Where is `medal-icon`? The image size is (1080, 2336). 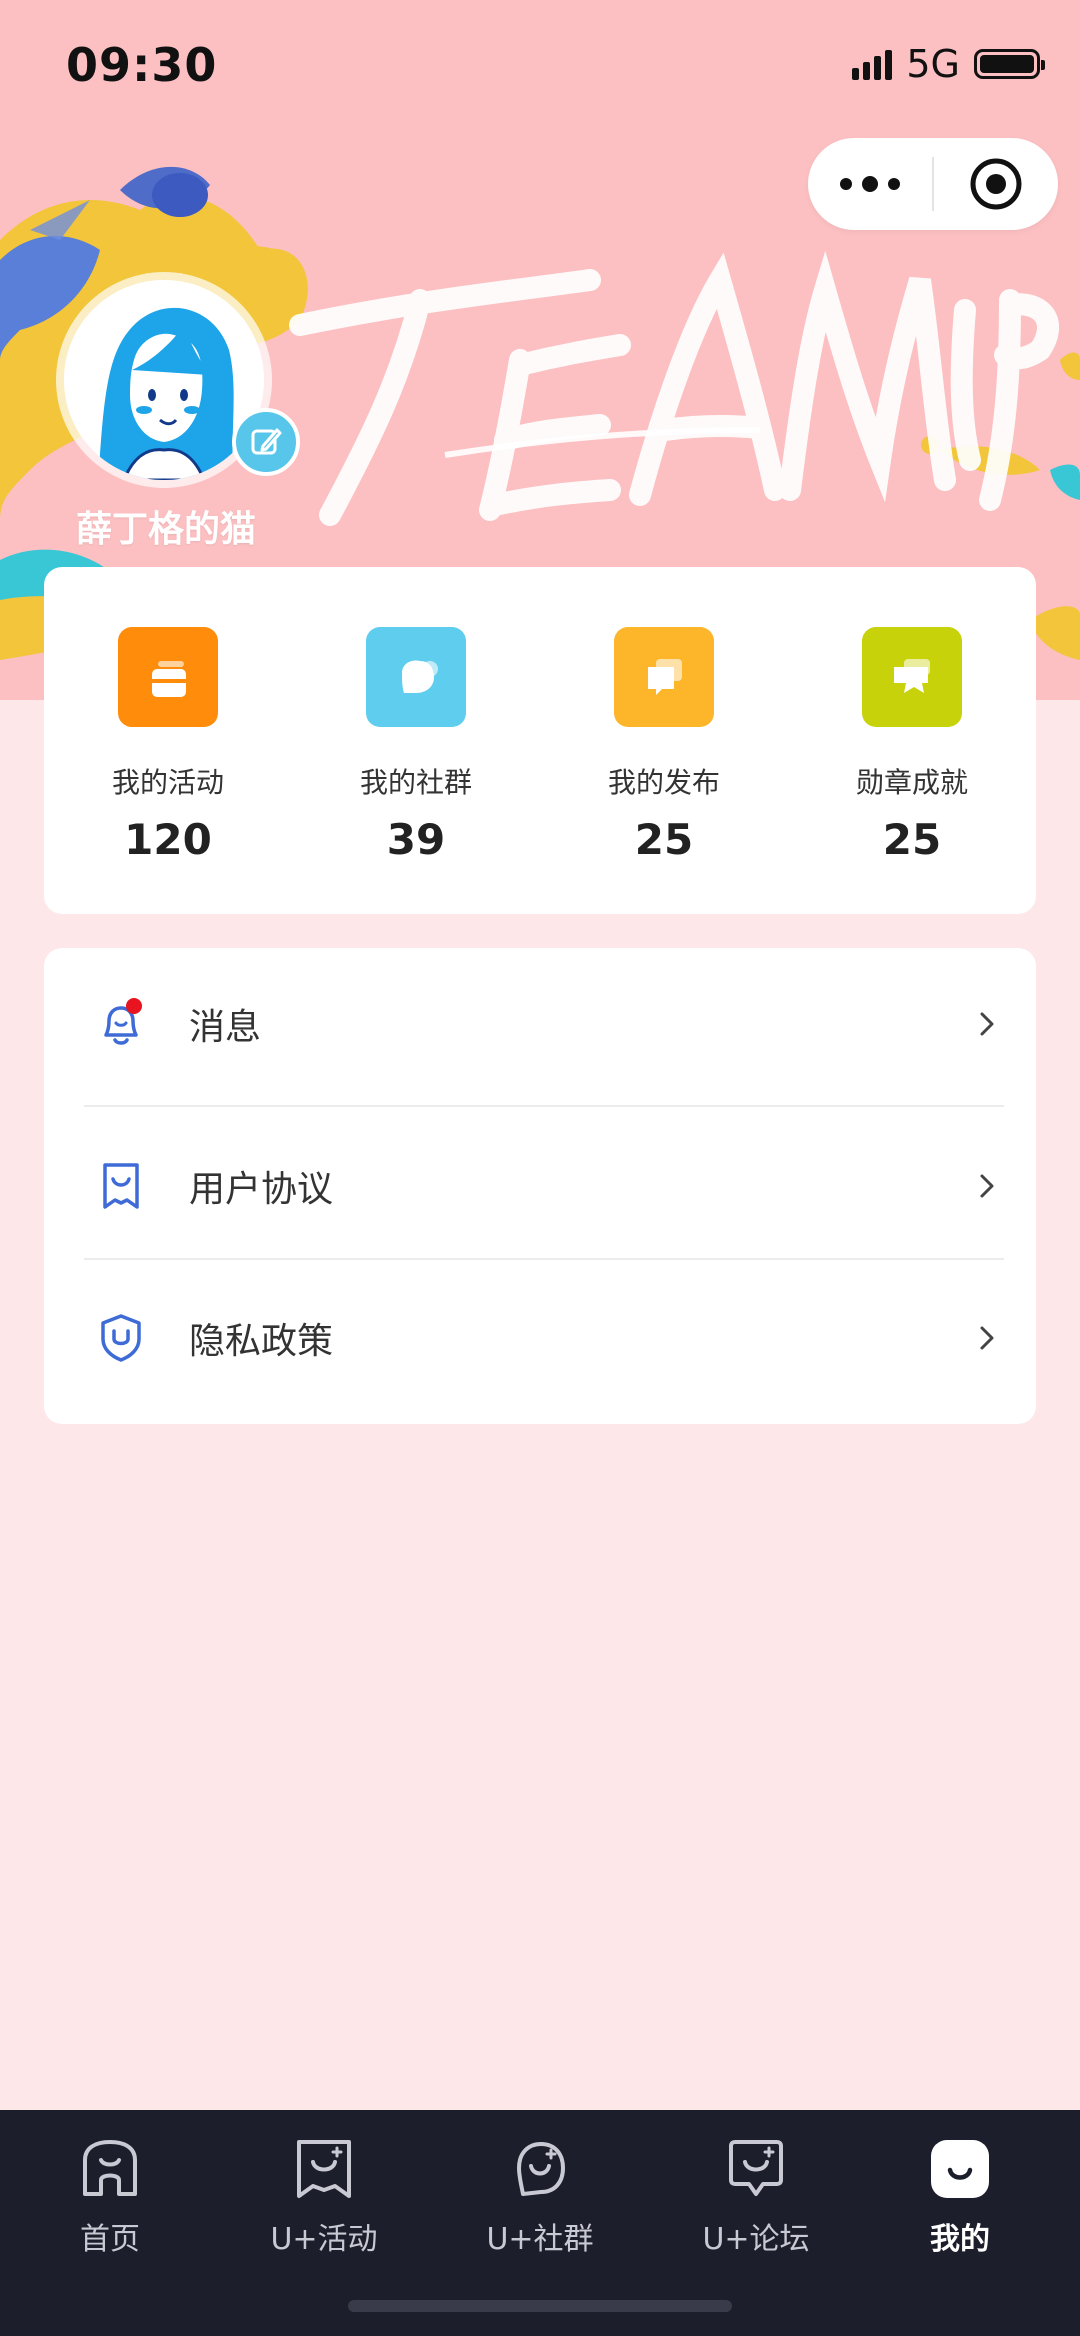
medal-icon is located at coordinates (912, 677).